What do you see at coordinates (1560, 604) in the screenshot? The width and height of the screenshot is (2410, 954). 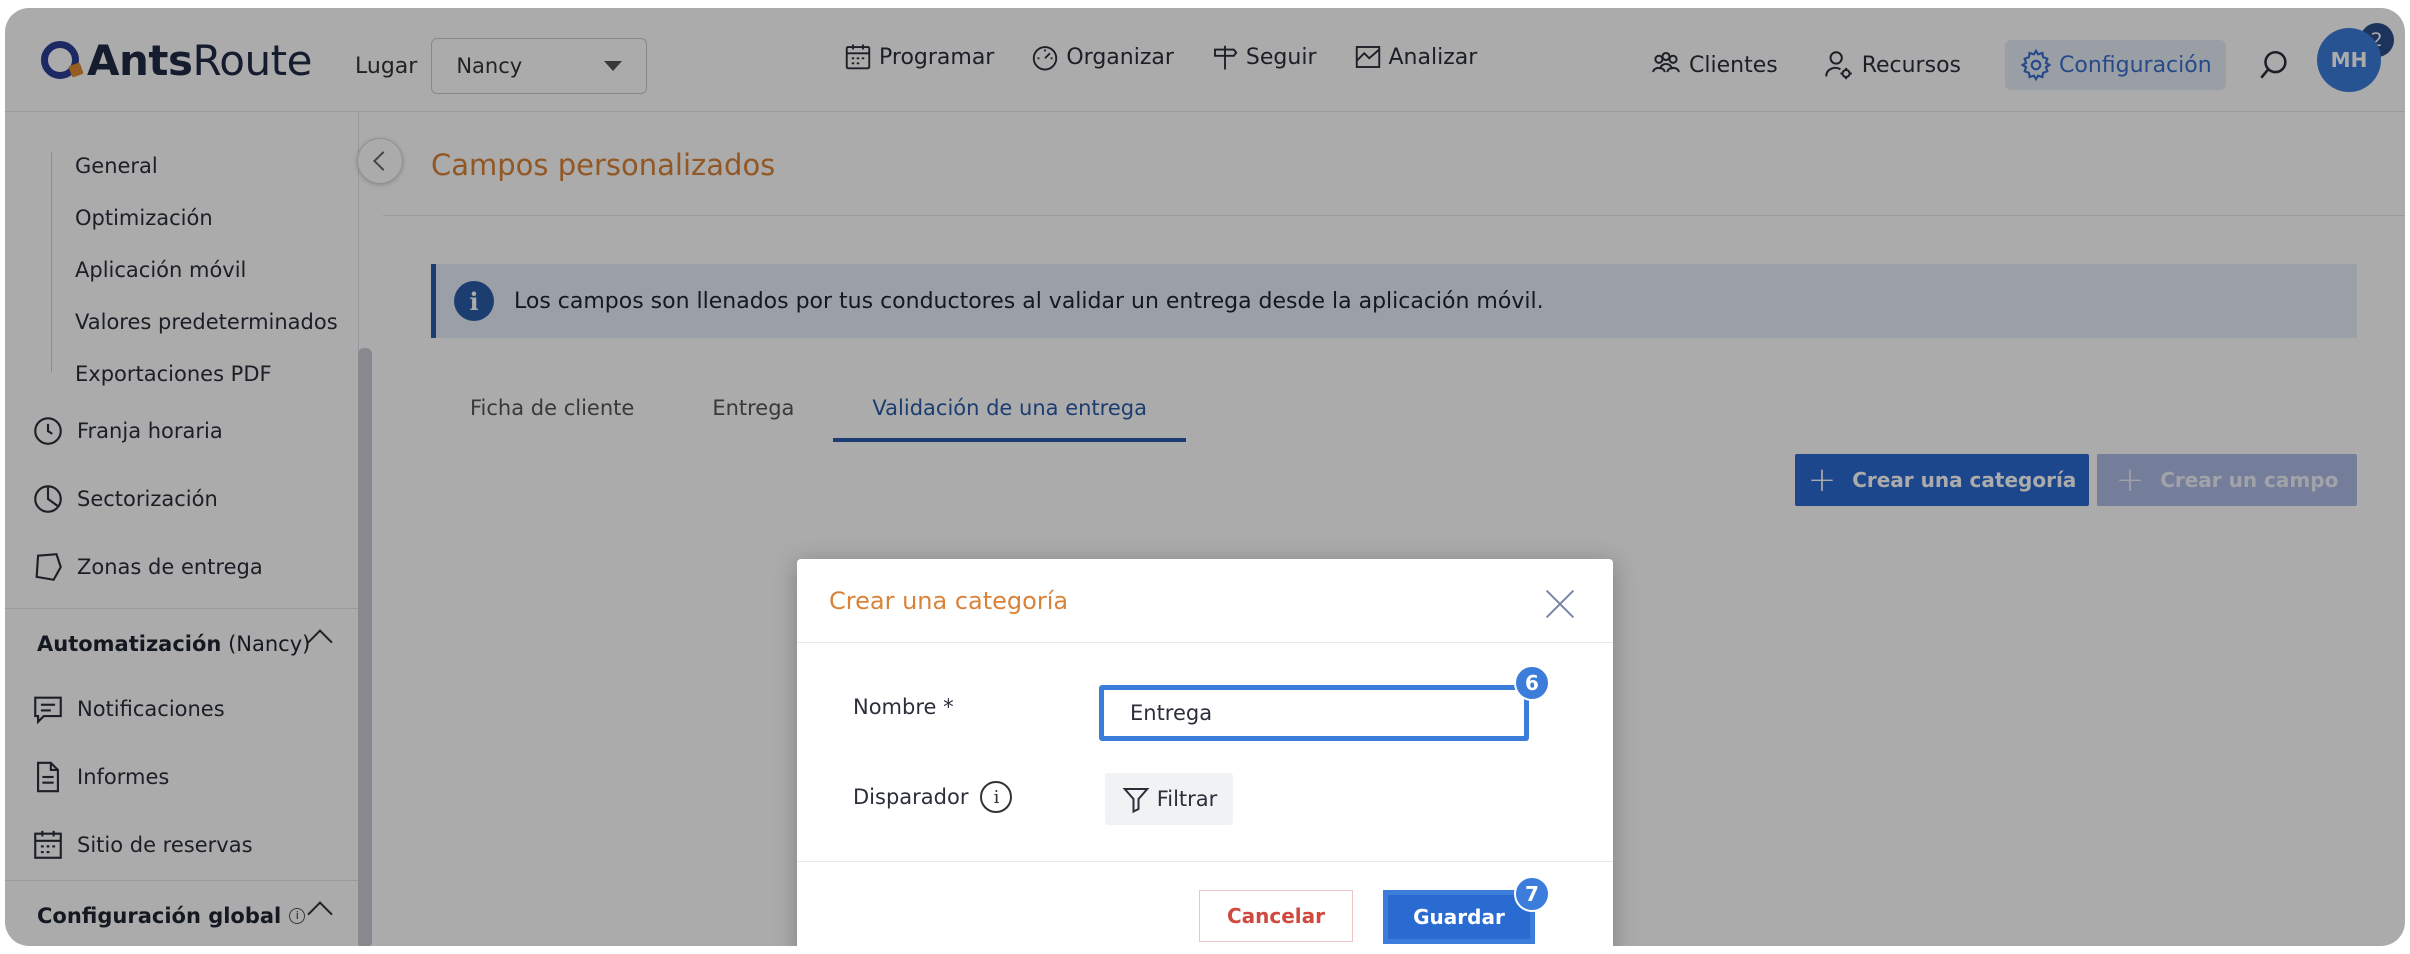 I see `close-icon` at bounding box center [1560, 604].